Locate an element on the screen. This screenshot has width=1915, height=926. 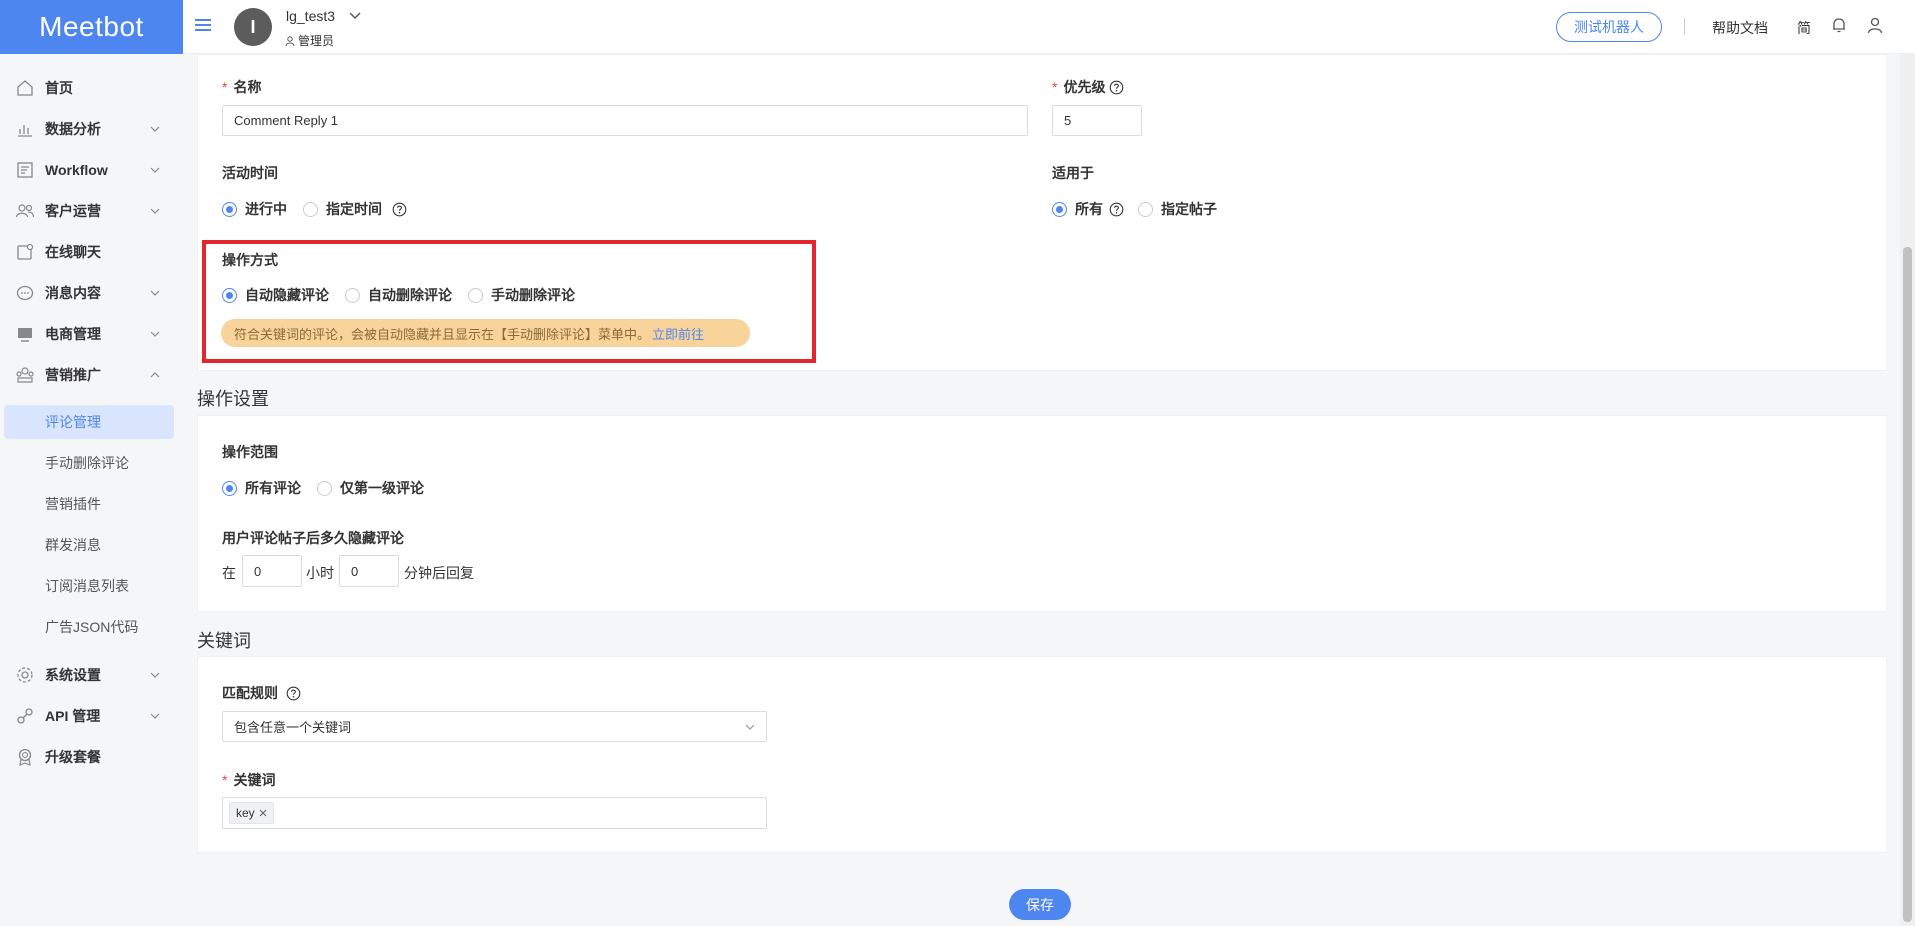
save-button: 保存 is located at coordinates (1040, 904).